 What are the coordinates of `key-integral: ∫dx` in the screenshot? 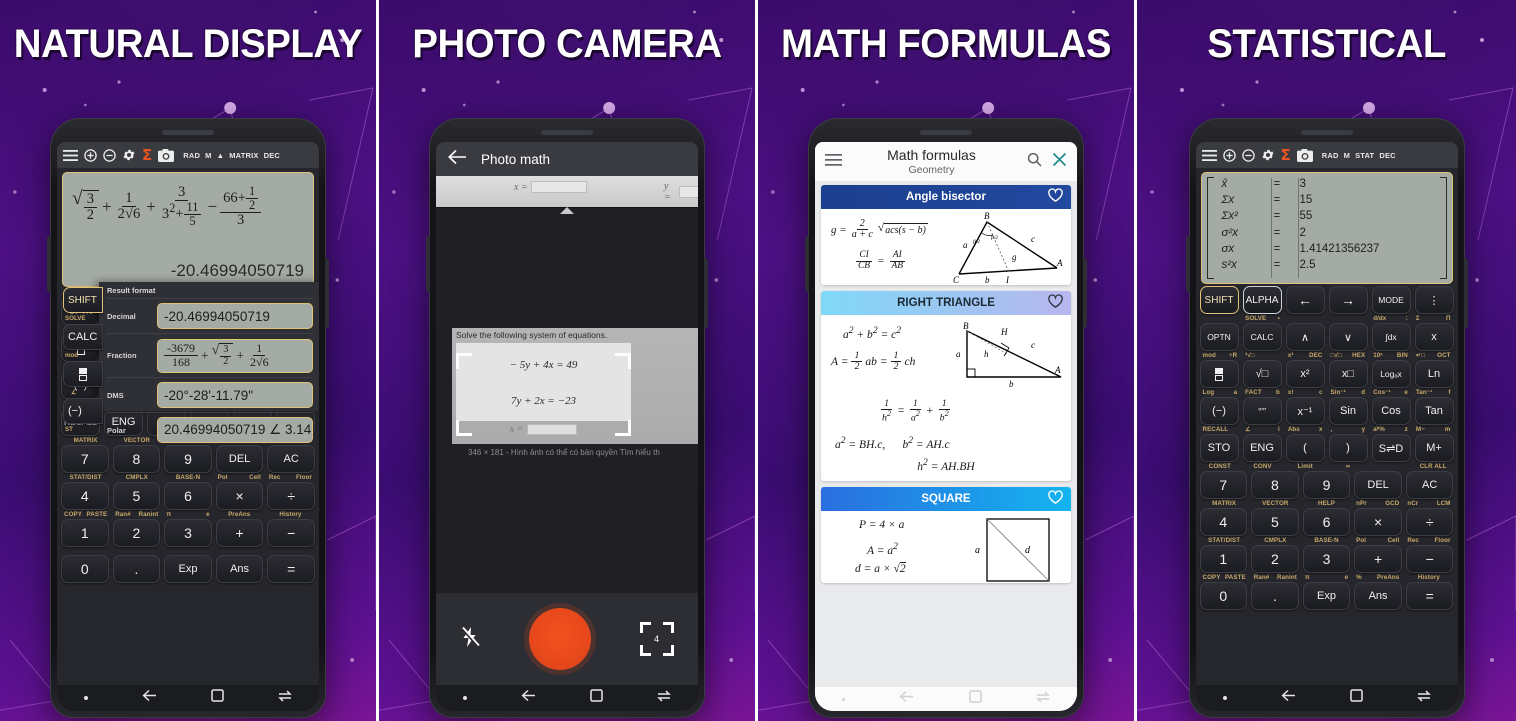 It's located at (1391, 337).